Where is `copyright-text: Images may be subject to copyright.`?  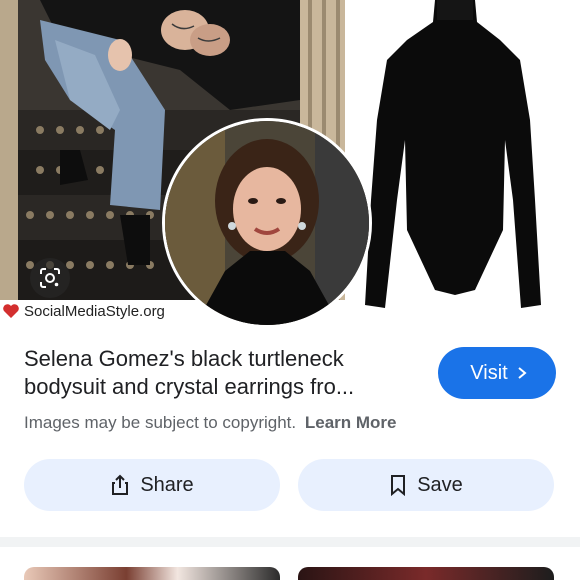 copyright-text: Images may be subject to copyright. is located at coordinates (160, 422).